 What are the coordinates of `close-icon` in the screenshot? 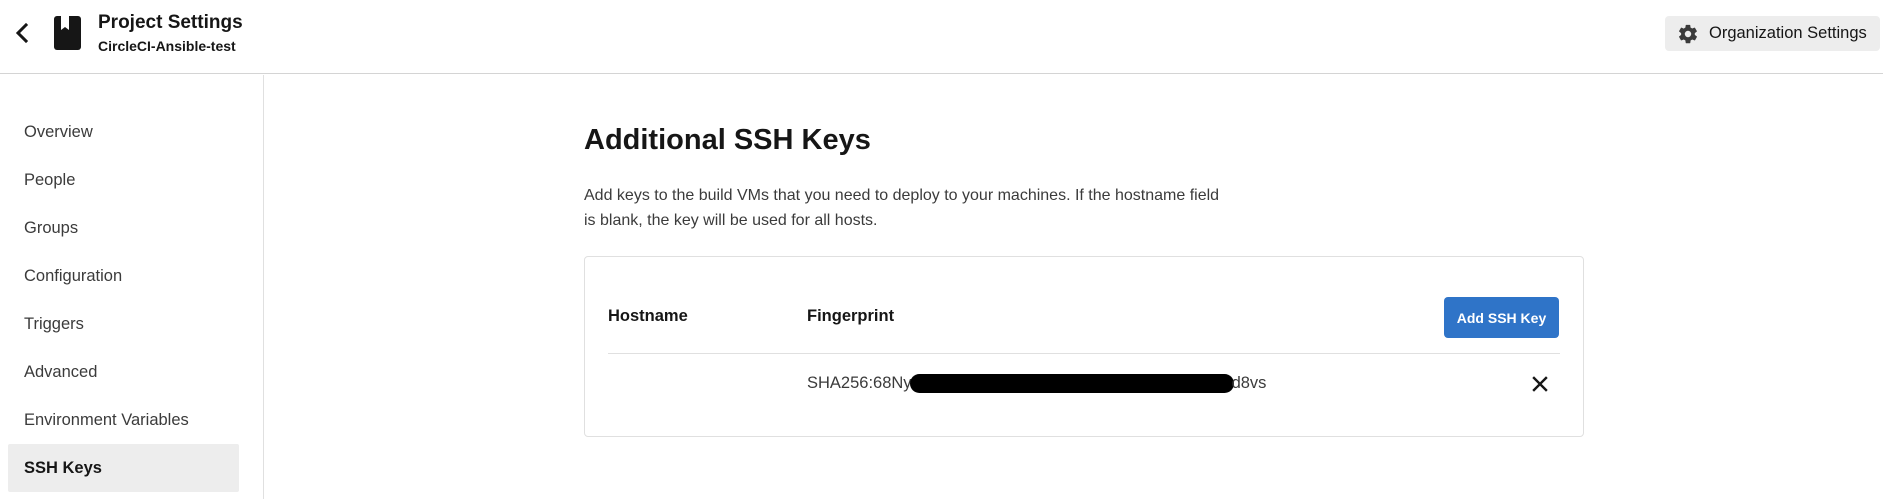 It's located at (1540, 384).